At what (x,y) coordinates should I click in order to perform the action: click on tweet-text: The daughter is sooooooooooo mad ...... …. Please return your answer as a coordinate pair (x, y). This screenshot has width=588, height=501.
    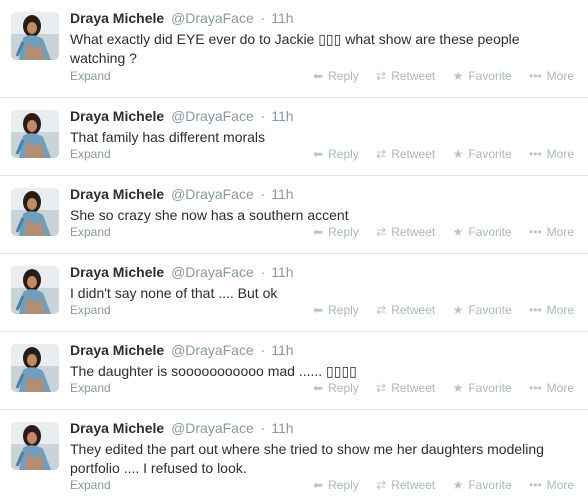
    Looking at the image, I should click on (213, 371).